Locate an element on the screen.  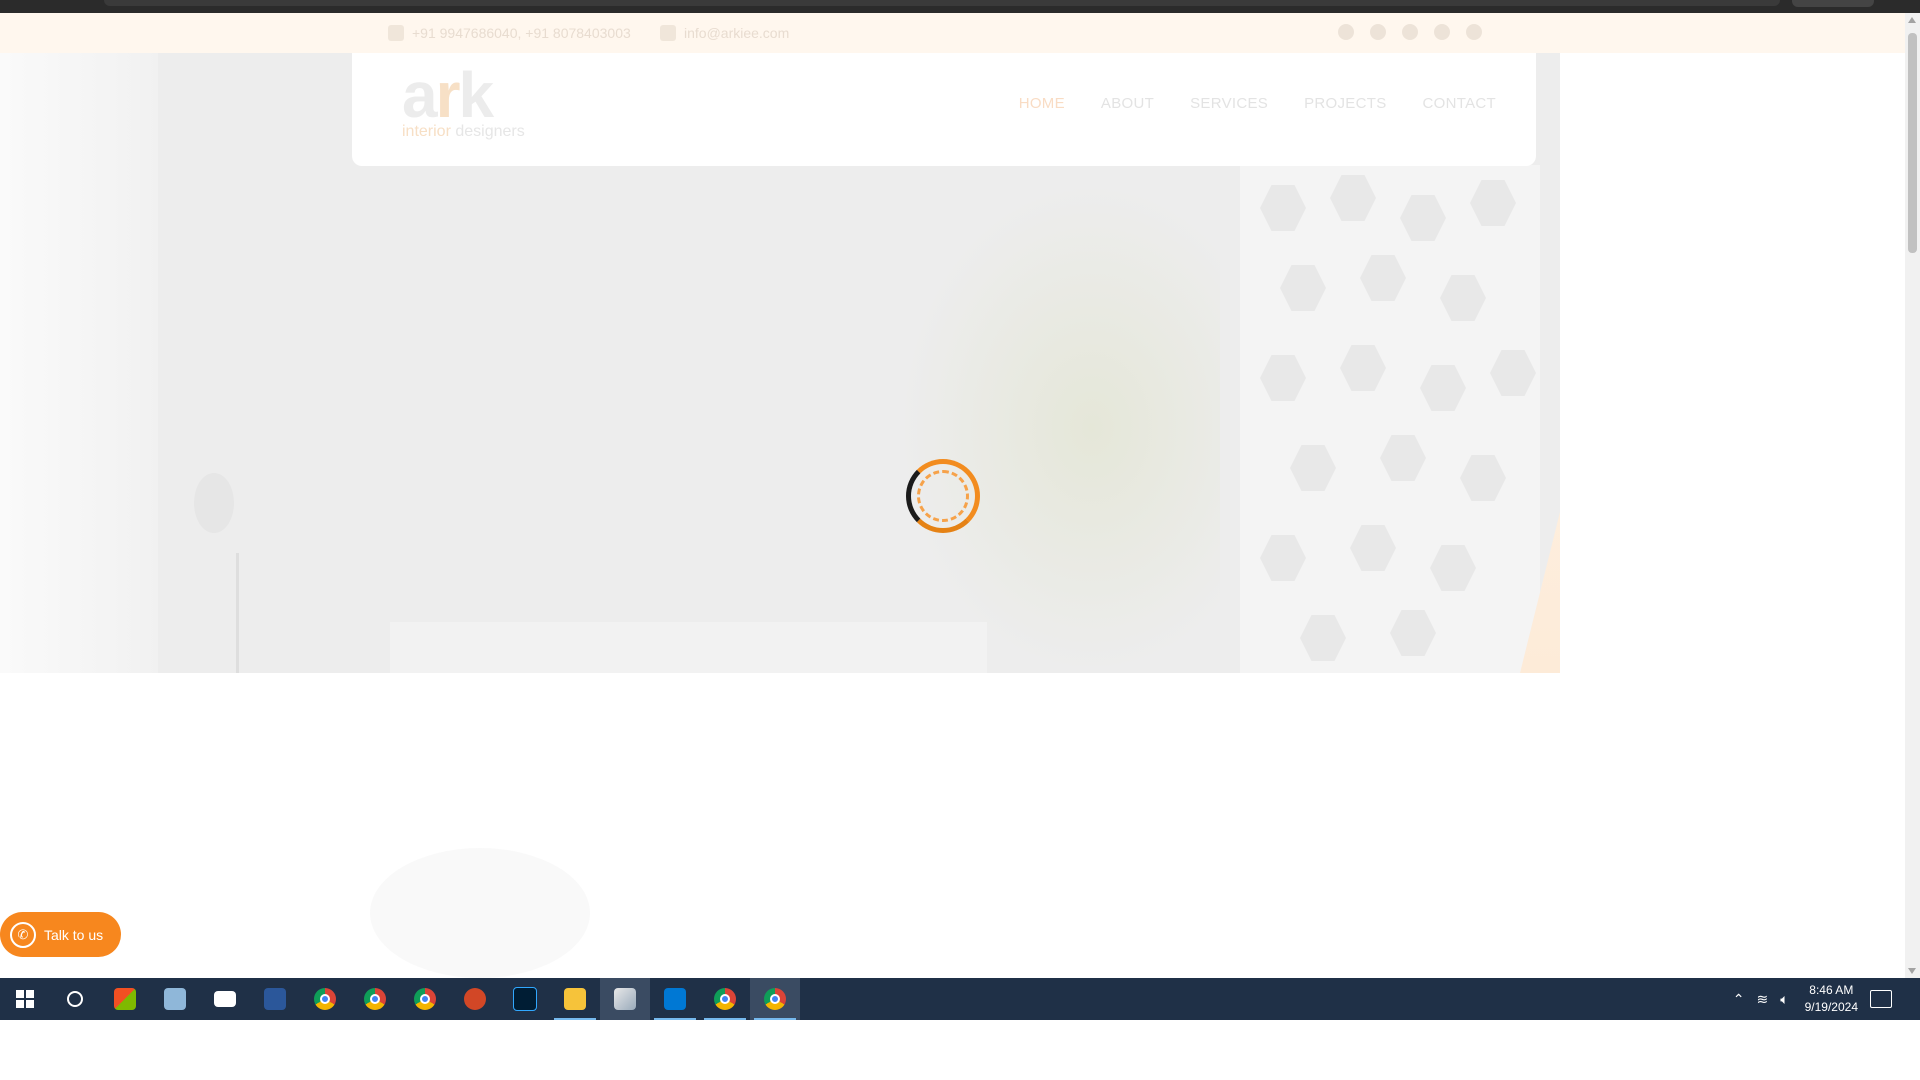
windows-icon is located at coordinates (25, 999).